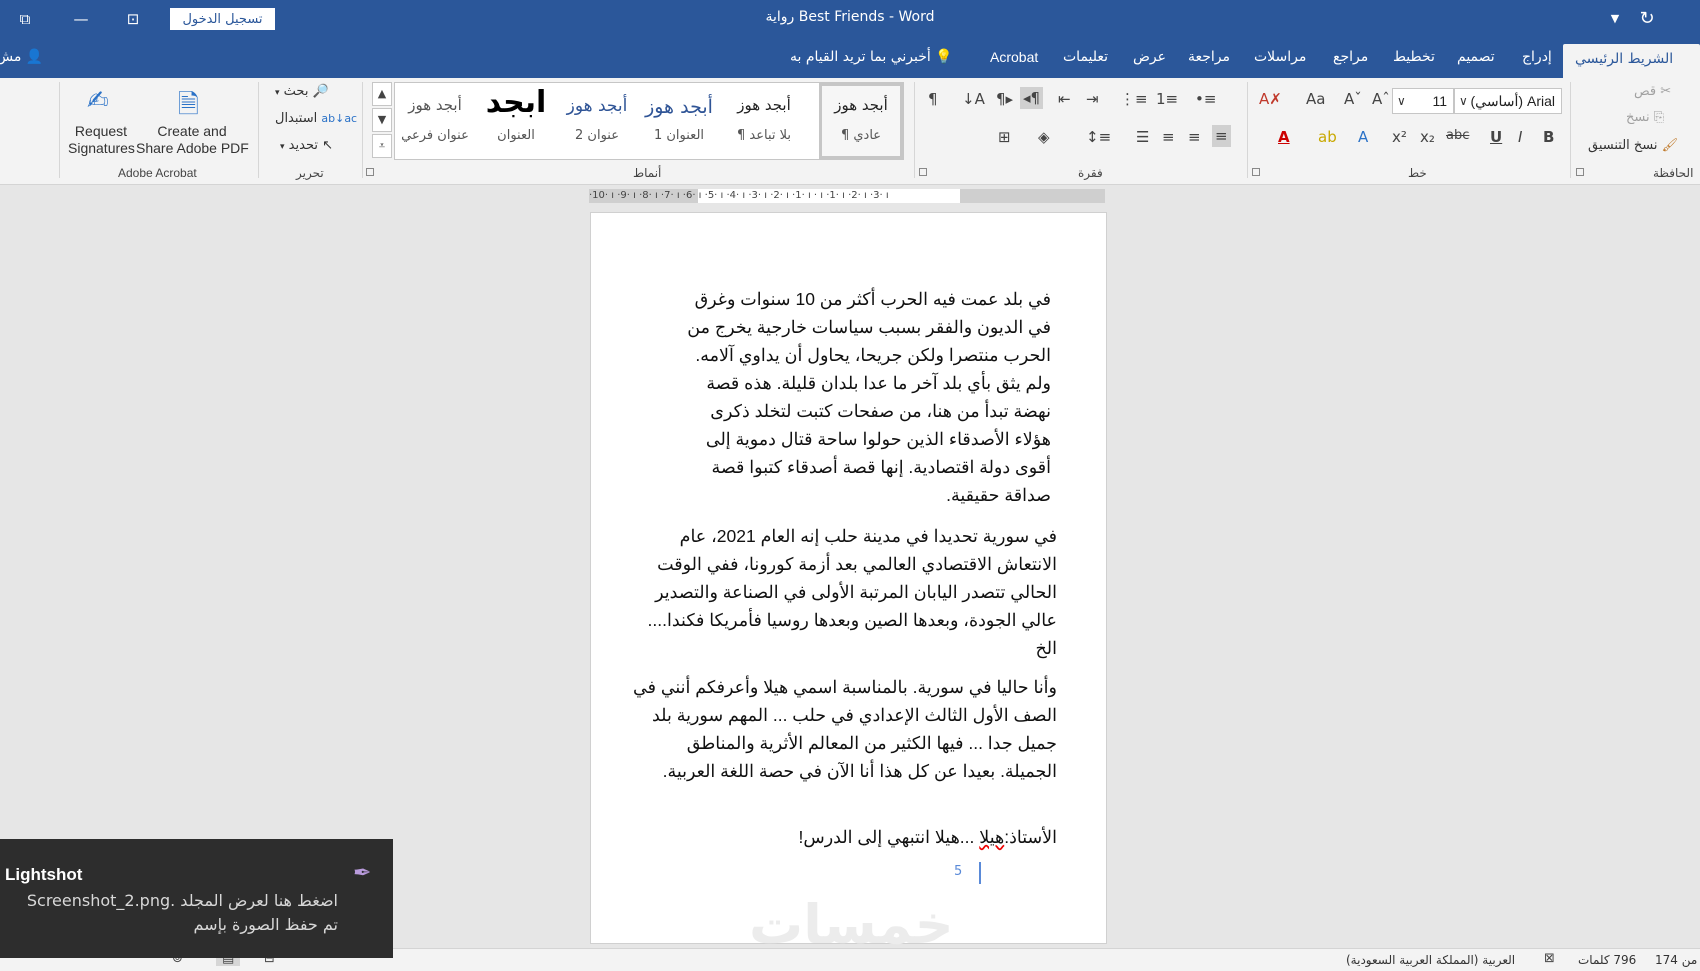  I want to click on group-label-paragraph: فقرة, so click(1090, 173).